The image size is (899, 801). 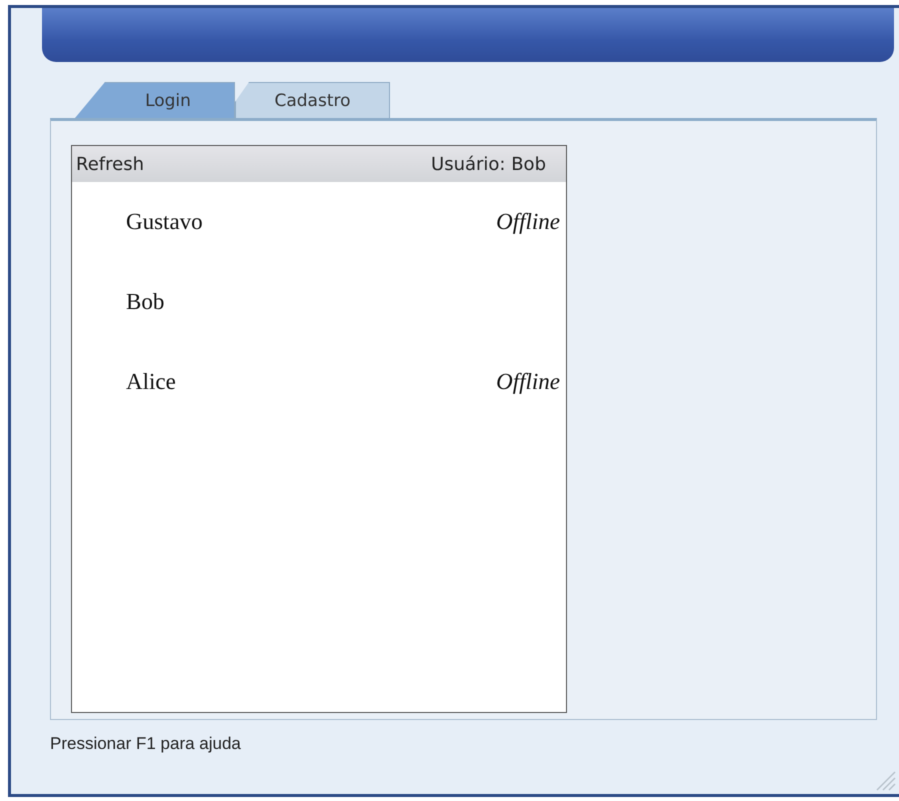 What do you see at coordinates (312, 100) in the screenshot?
I see `tab: Cadastro` at bounding box center [312, 100].